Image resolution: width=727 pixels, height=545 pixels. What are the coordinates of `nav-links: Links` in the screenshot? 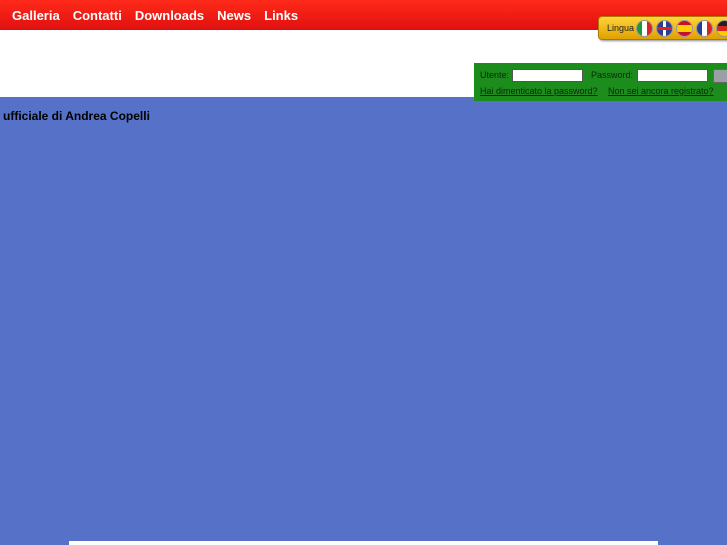 It's located at (281, 15).